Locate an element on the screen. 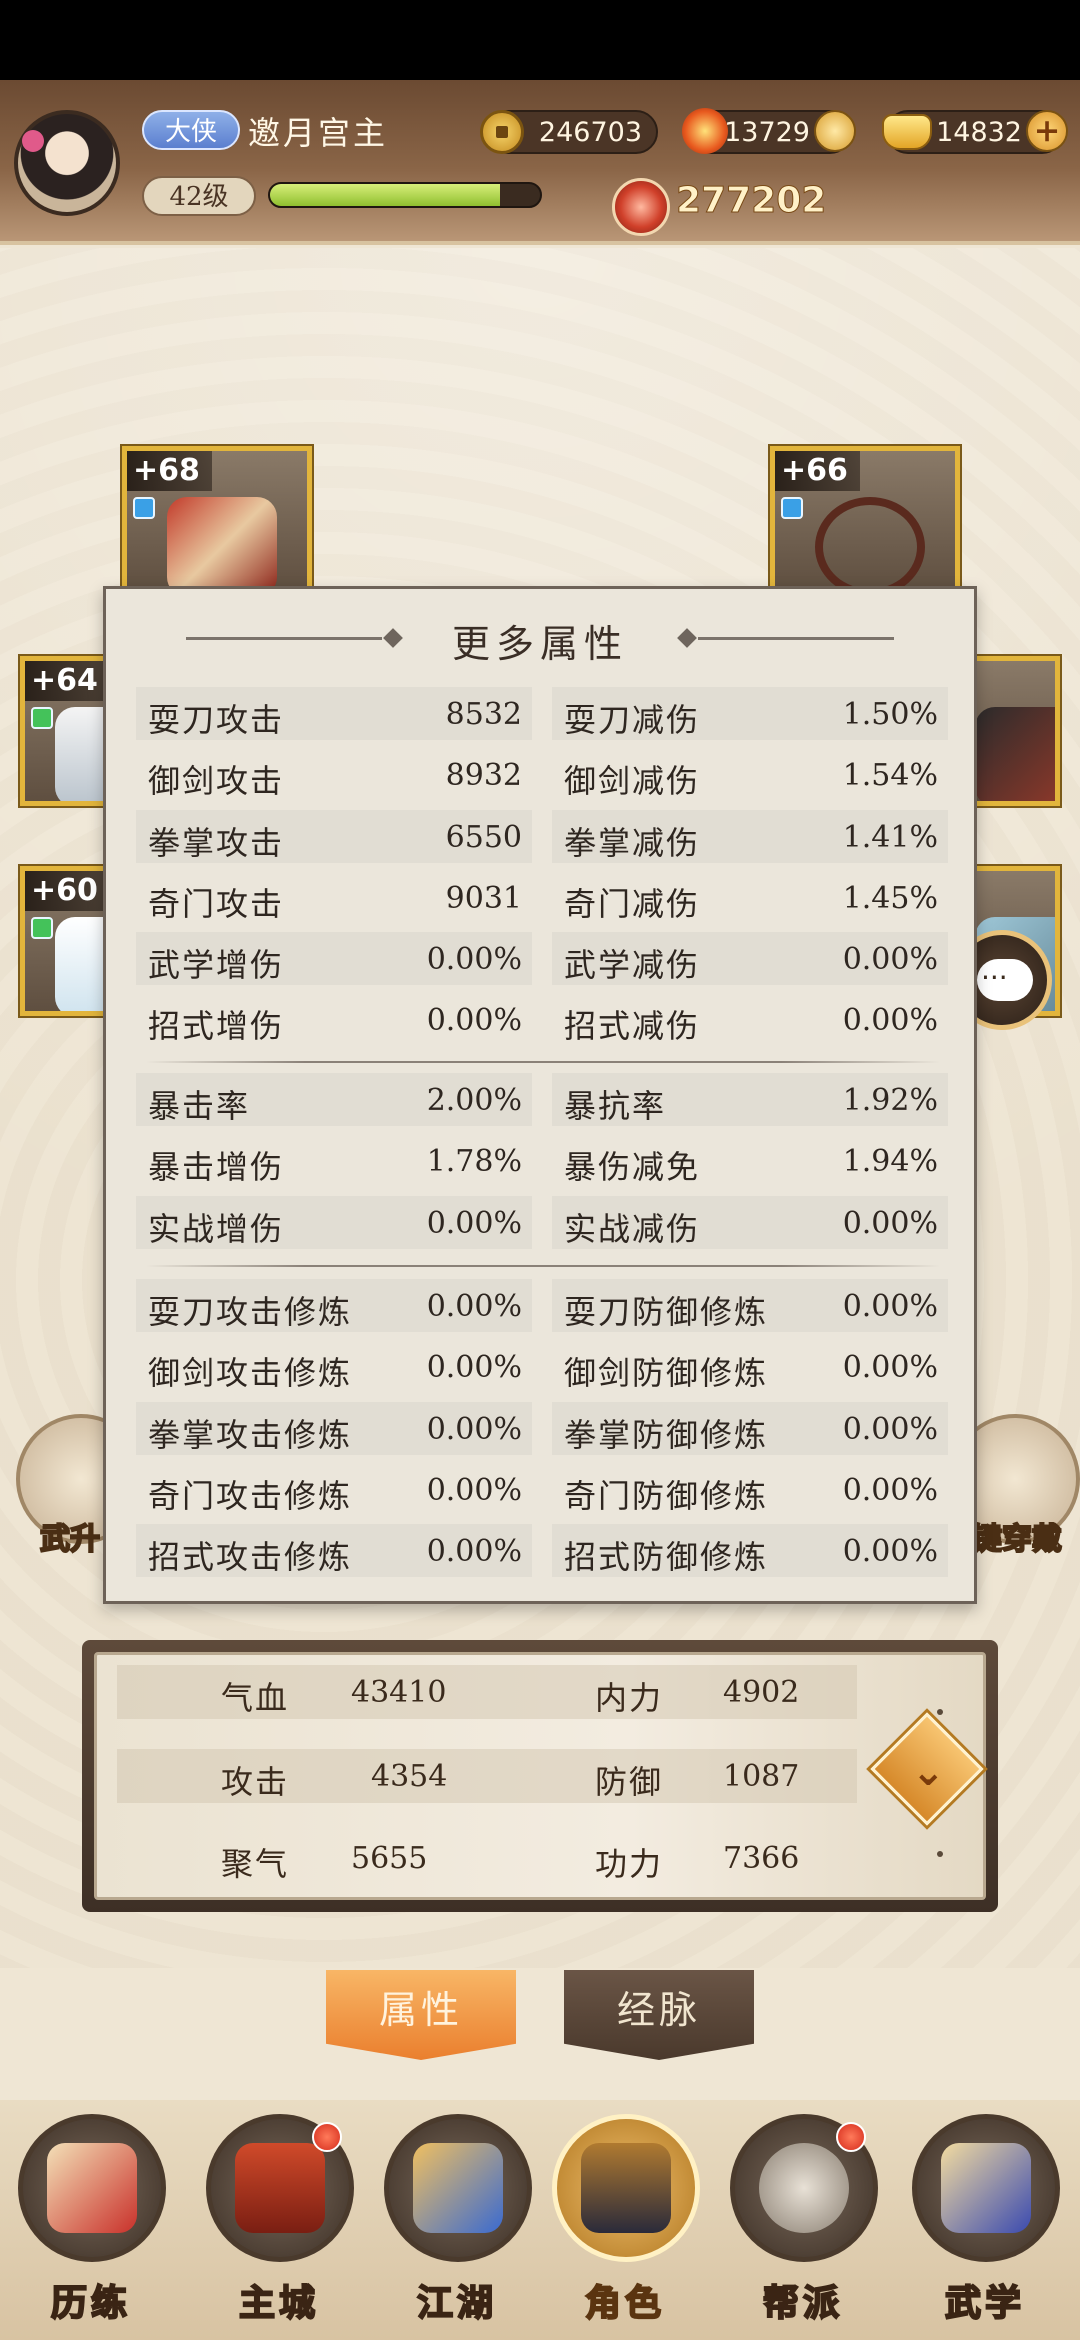 This screenshot has height=2340, width=1080. attribute-label: 耍刀攻击 is located at coordinates (216, 720).